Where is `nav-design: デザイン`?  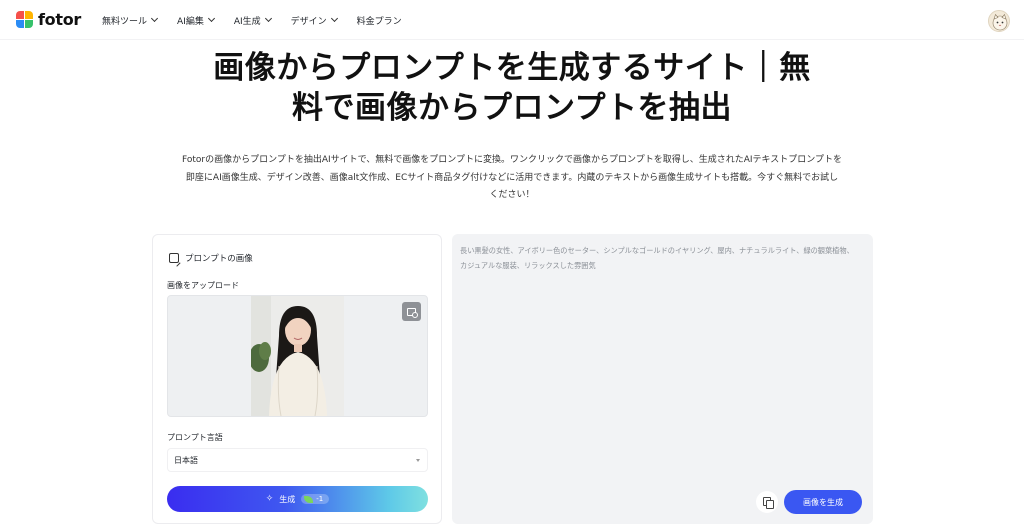
nav-design: デザイン is located at coordinates (314, 20).